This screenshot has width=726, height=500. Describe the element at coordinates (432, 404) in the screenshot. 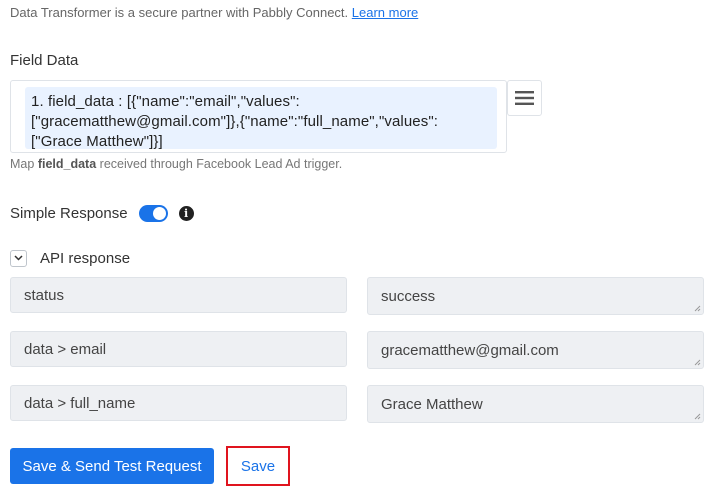

I see `response-value-full-name: Grace Matthew` at that location.